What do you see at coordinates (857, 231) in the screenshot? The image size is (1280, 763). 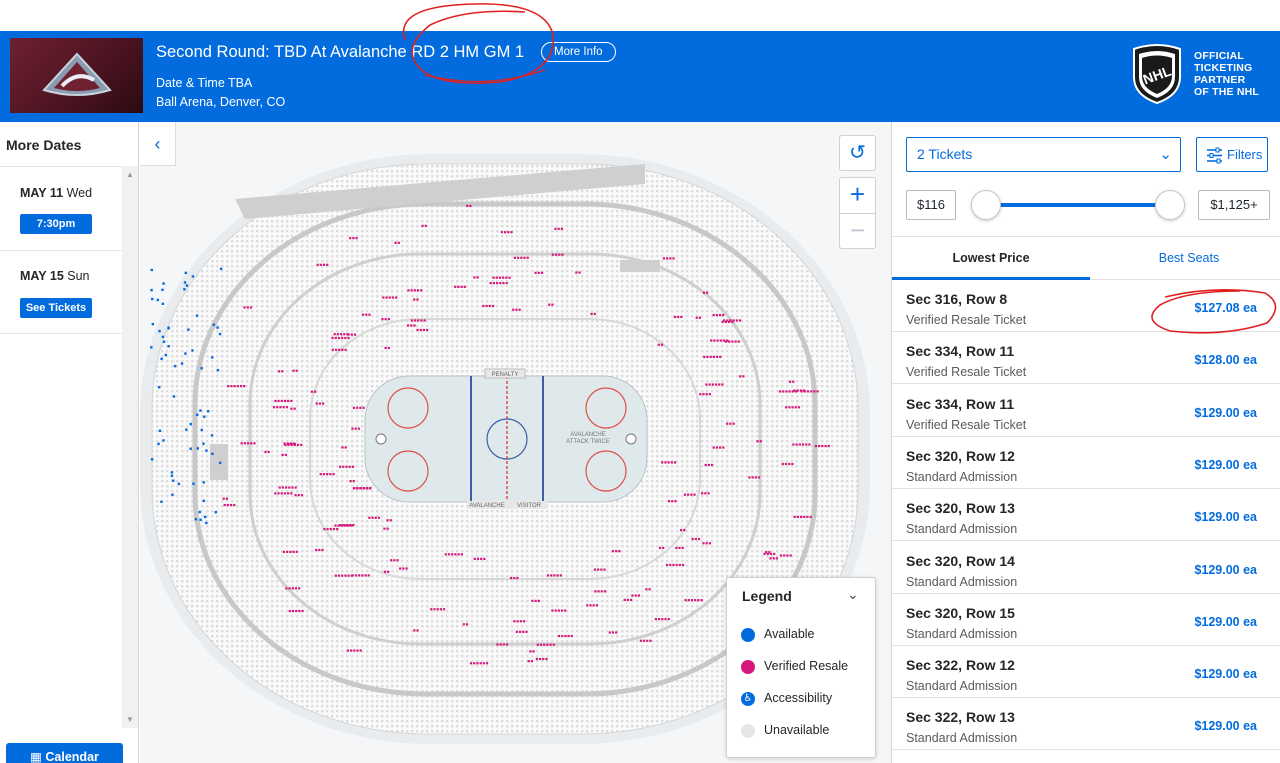 I see `zoom-out-button: −` at bounding box center [857, 231].